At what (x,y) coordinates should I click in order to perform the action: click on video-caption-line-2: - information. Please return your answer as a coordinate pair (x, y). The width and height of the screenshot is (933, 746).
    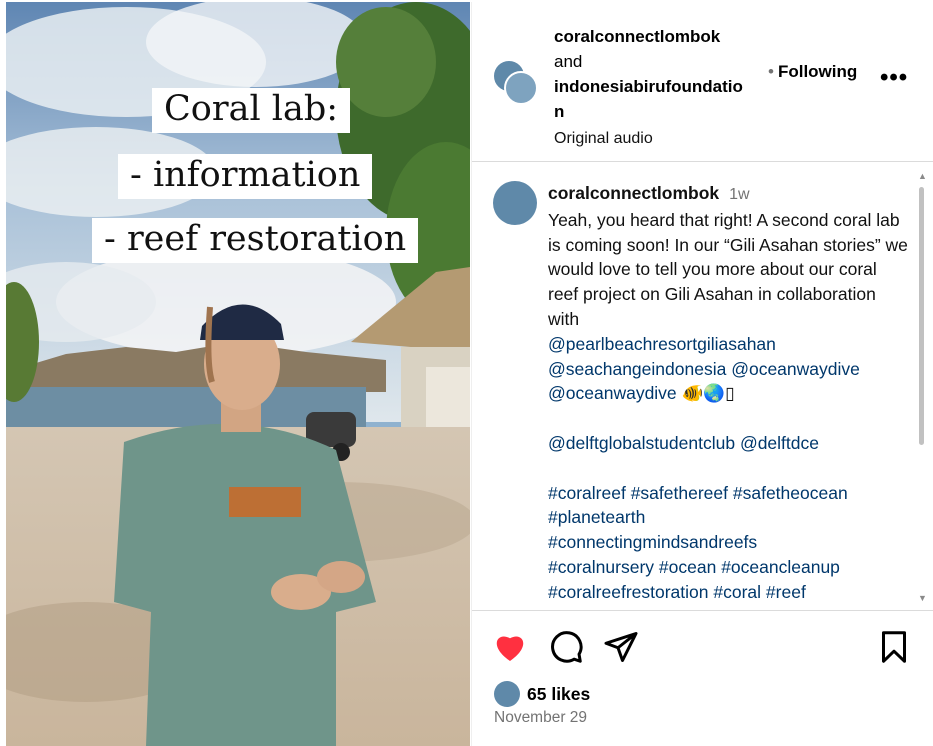
    Looking at the image, I should click on (245, 176).